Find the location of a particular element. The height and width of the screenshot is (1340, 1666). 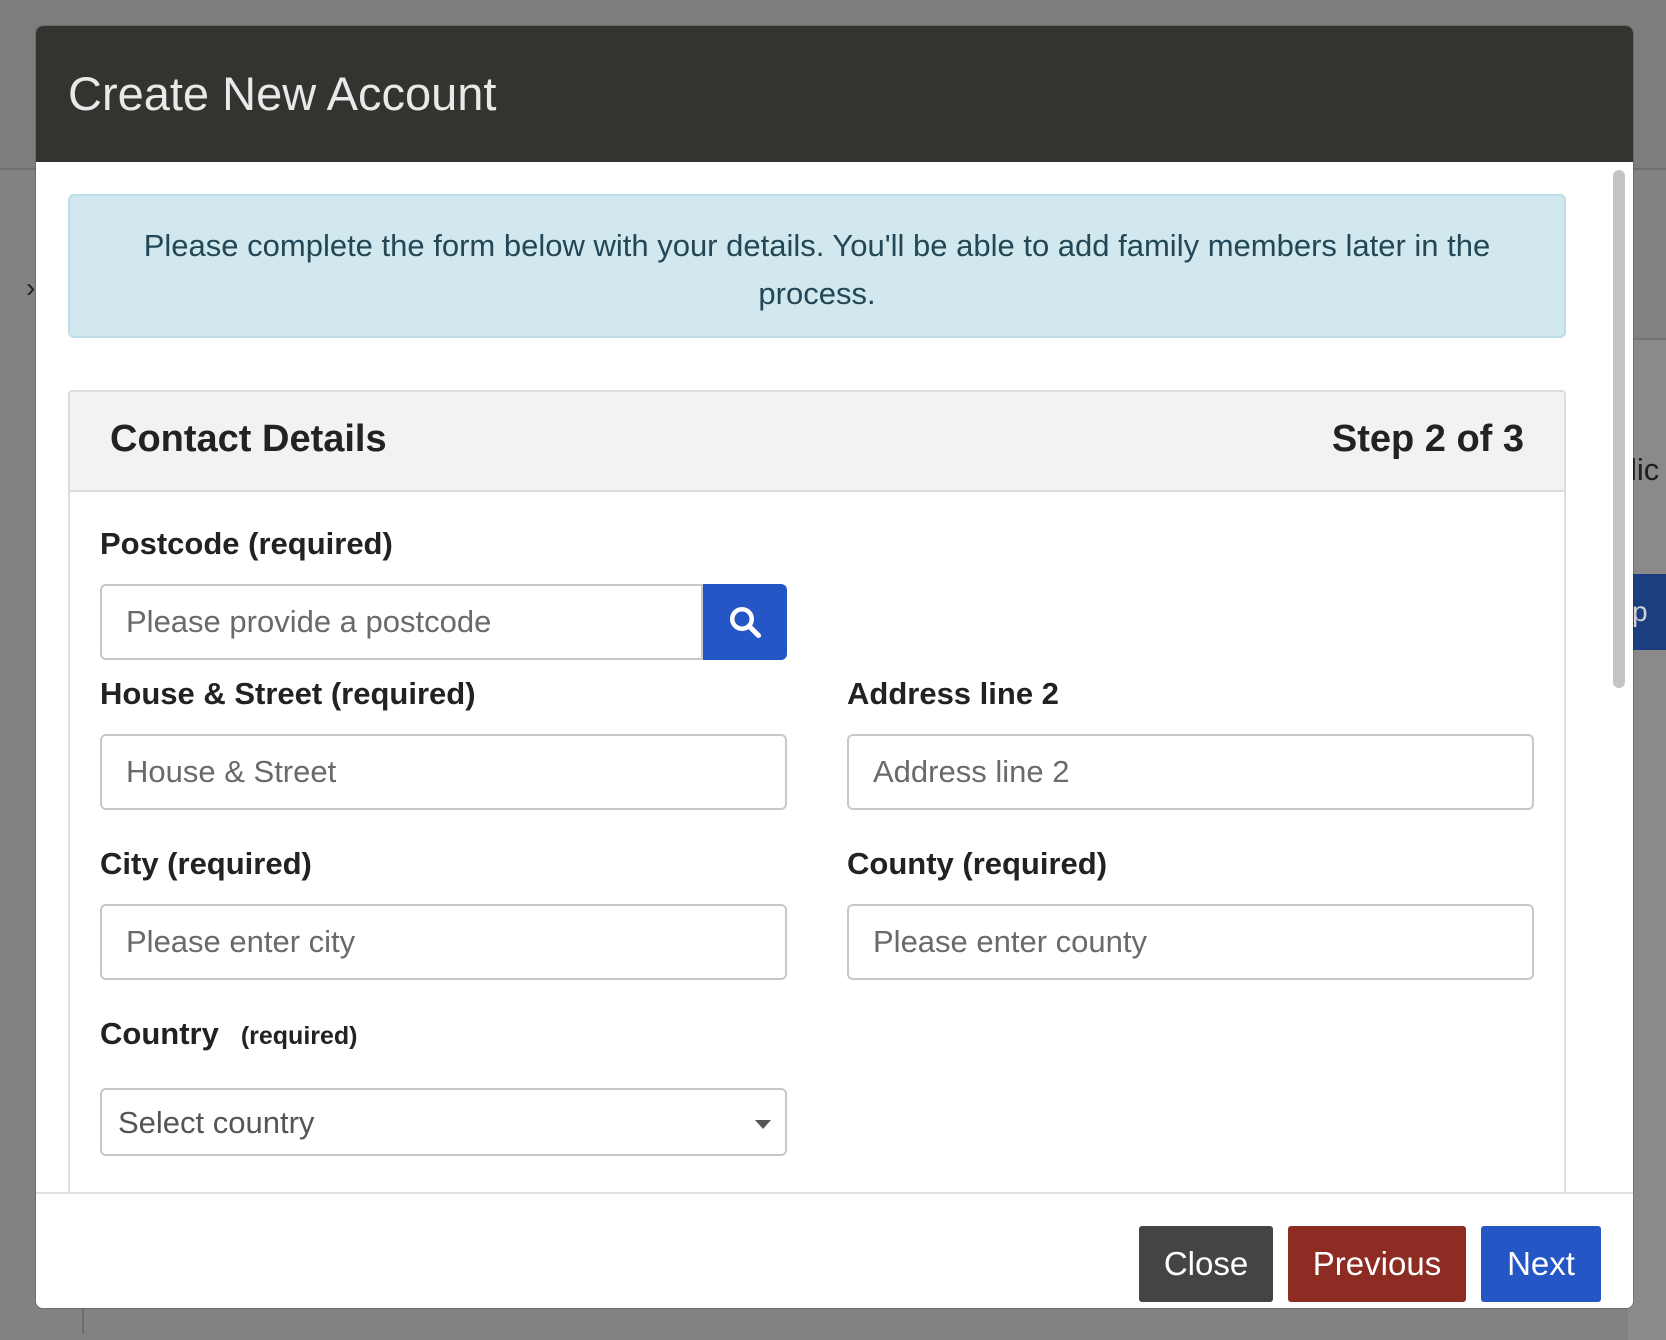

address-line2-input is located at coordinates (1190, 772).